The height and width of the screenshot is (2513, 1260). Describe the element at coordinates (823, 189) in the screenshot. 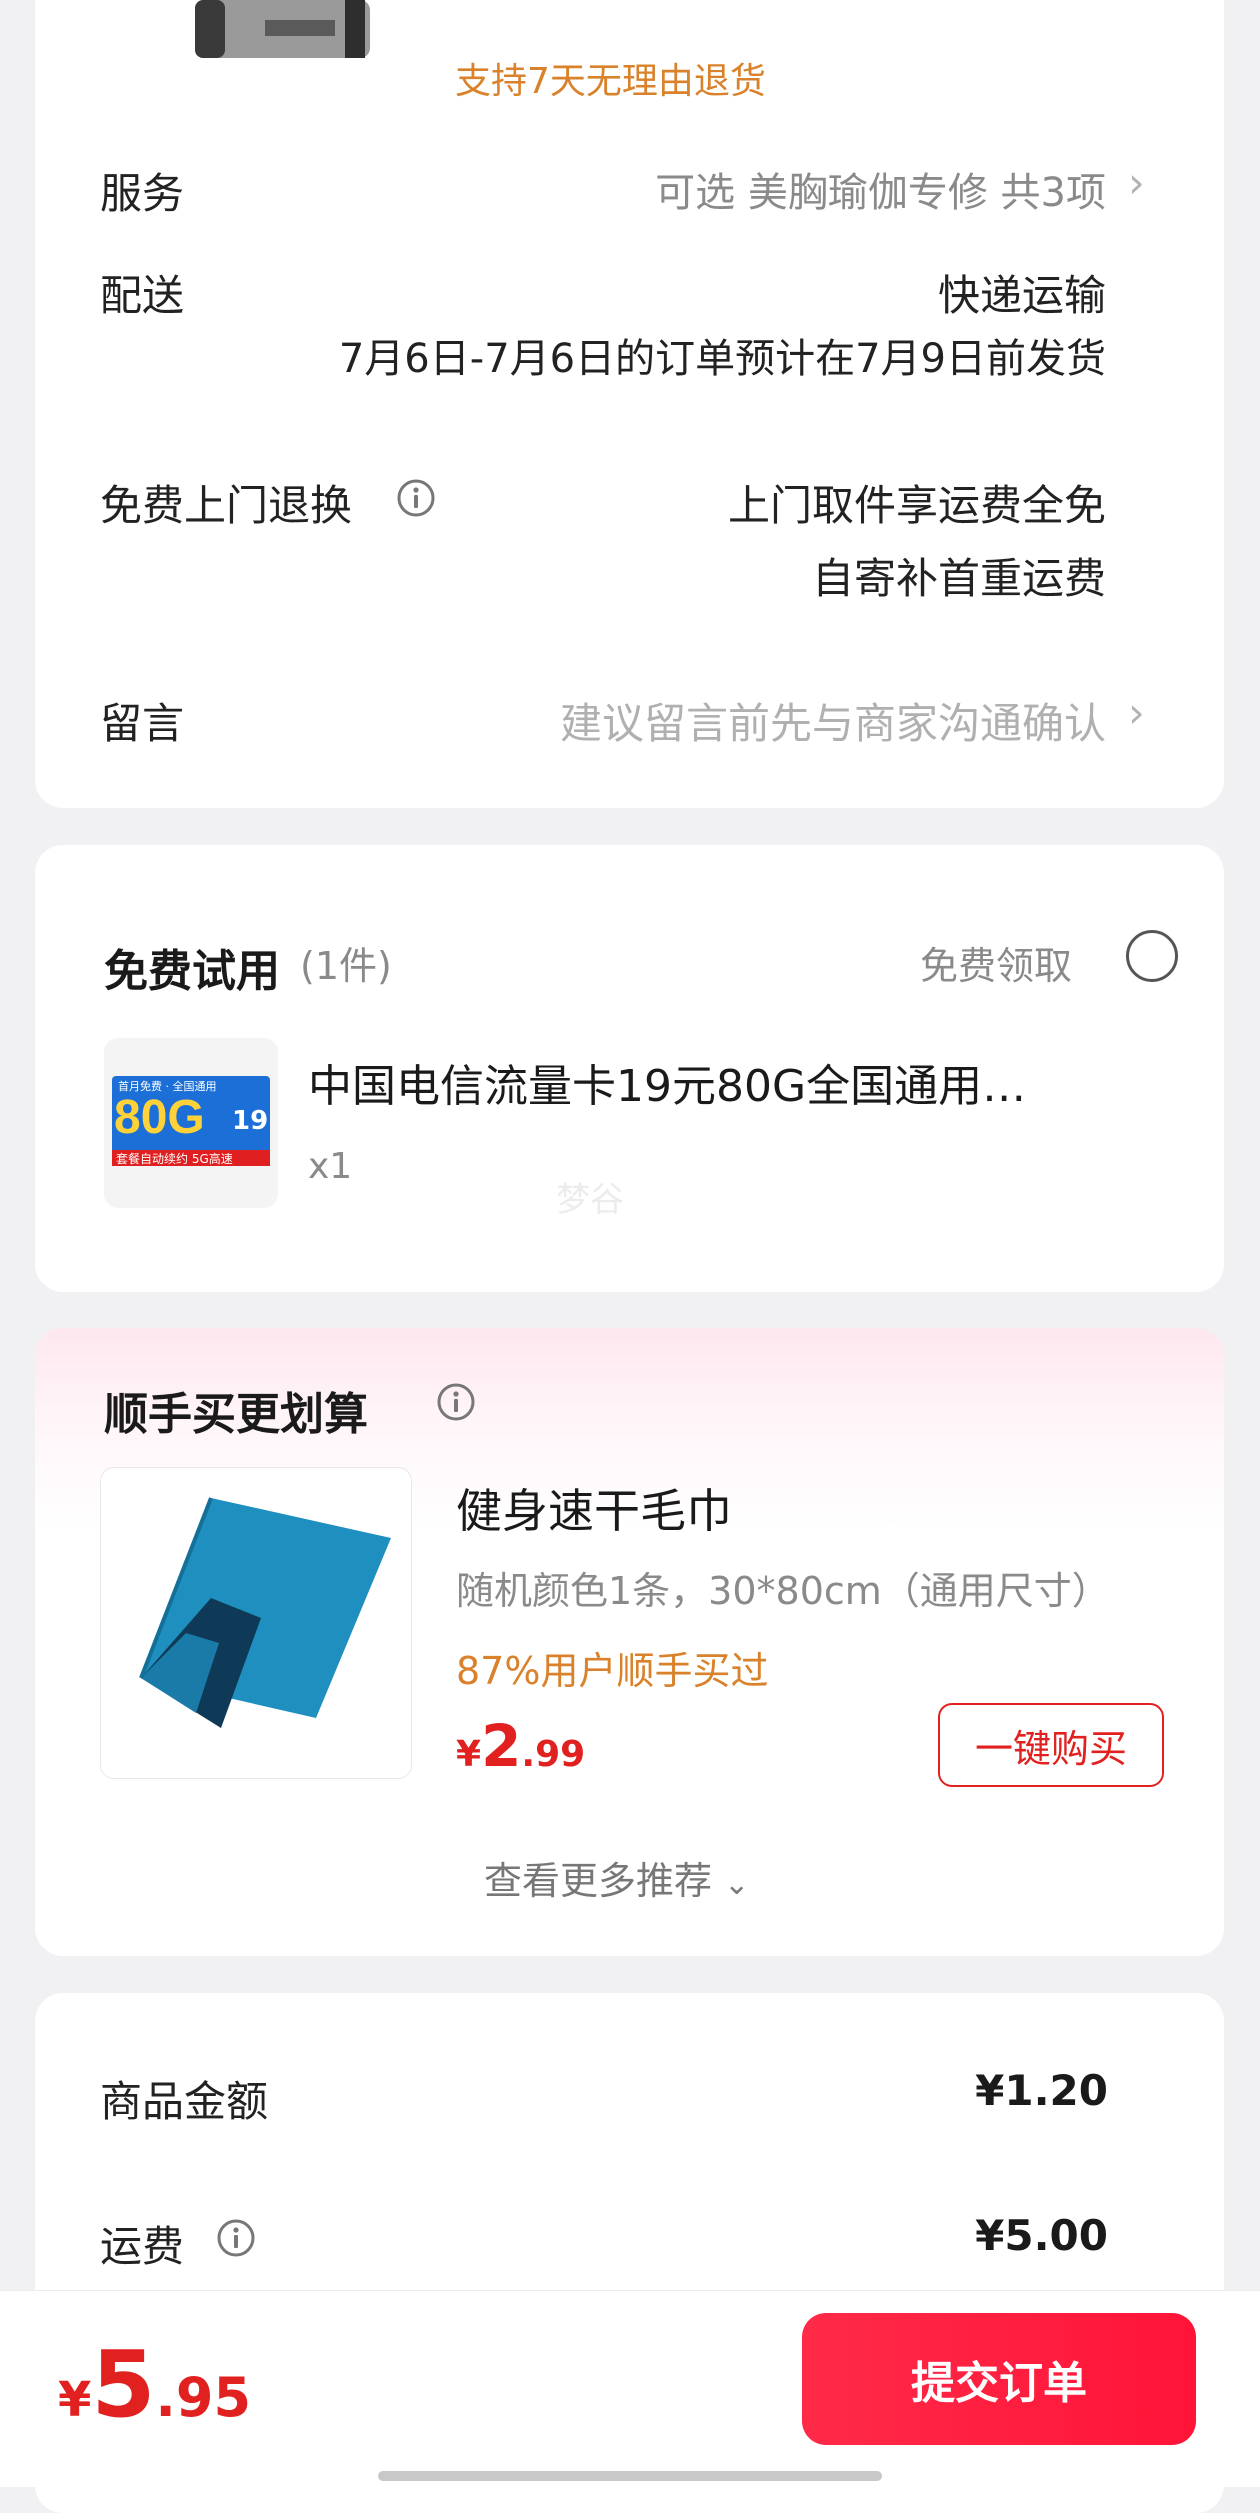

I see `service-value: 可选 美胸瑜伽专修 共3项` at that location.